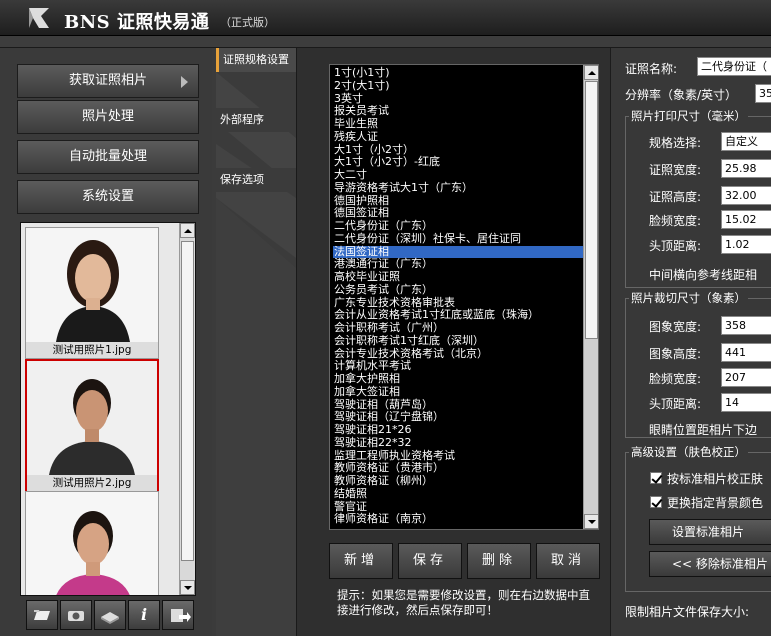  What do you see at coordinates (703, 275) in the screenshot?
I see `midline-label: 中间横向参考线距相` at bounding box center [703, 275].